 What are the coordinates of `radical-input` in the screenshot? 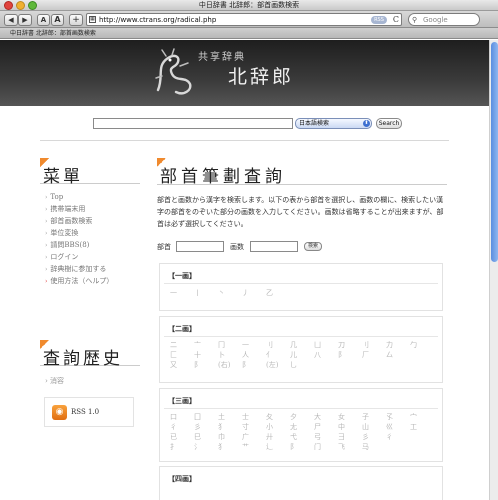 It's located at (200, 246).